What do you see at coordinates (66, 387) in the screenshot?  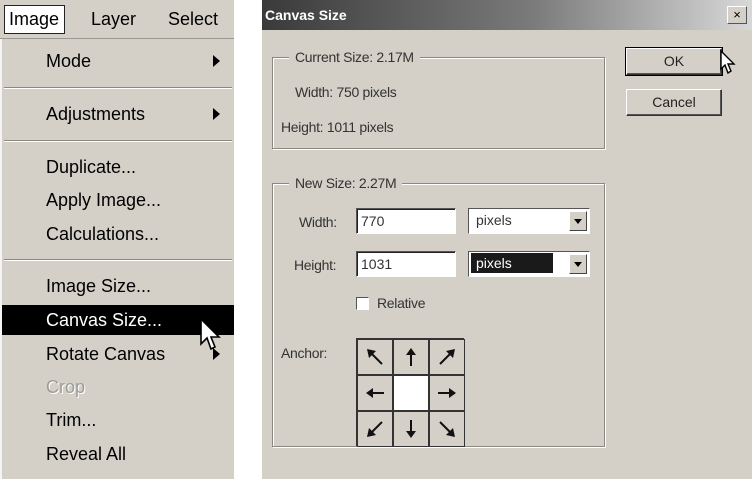 I see `menu-item-label: Crop` at bounding box center [66, 387].